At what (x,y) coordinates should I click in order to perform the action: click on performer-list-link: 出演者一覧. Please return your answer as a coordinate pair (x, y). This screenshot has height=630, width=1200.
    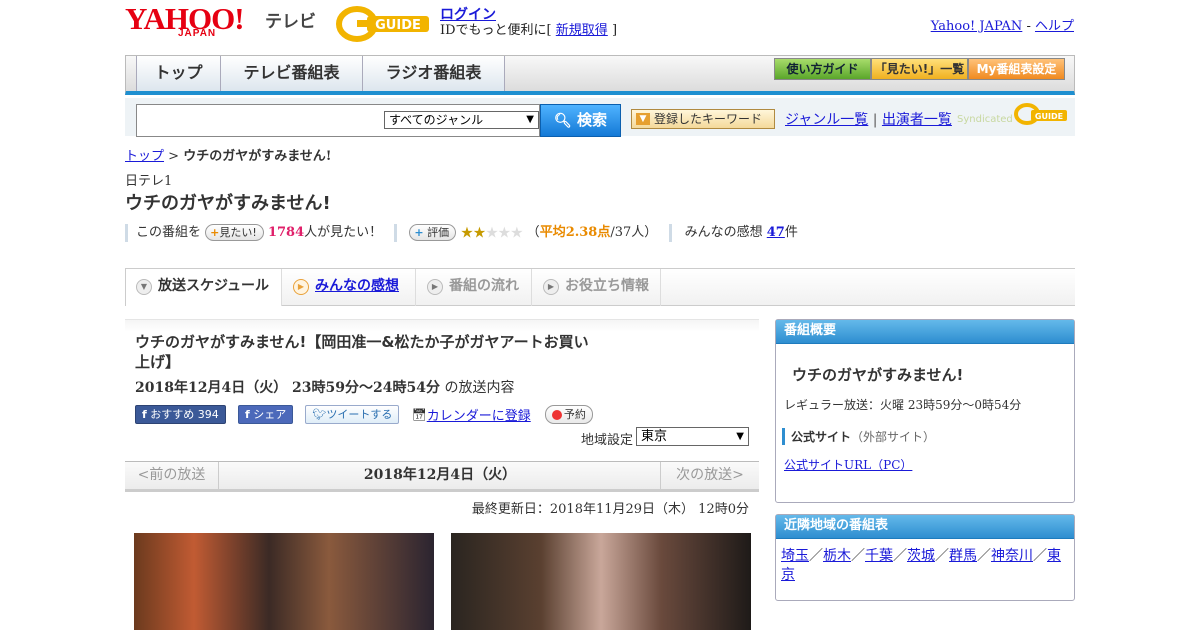
    Looking at the image, I should click on (917, 120).